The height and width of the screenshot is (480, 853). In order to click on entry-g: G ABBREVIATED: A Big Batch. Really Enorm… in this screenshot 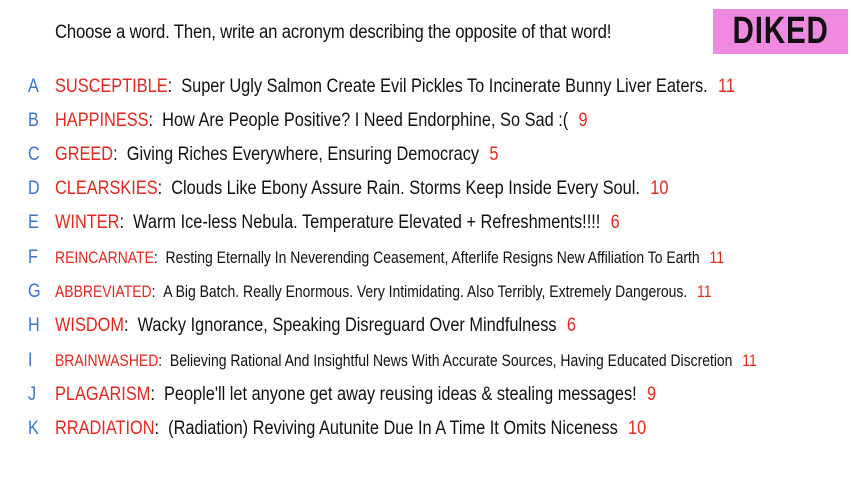, I will do `click(426, 292)`.